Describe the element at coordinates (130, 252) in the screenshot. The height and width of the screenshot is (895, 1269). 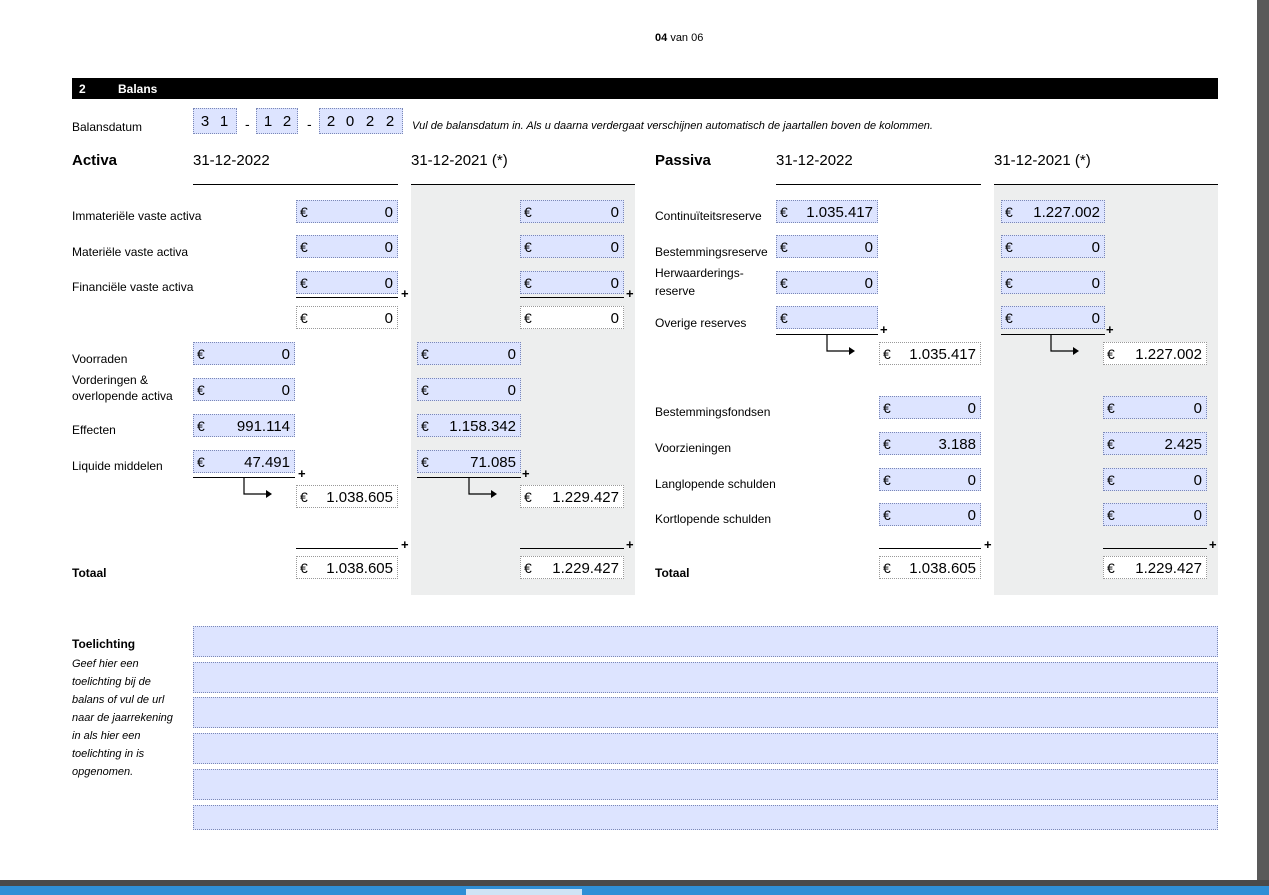
I see `label-materiele-vaste-activa: Materiële vaste activa` at that location.